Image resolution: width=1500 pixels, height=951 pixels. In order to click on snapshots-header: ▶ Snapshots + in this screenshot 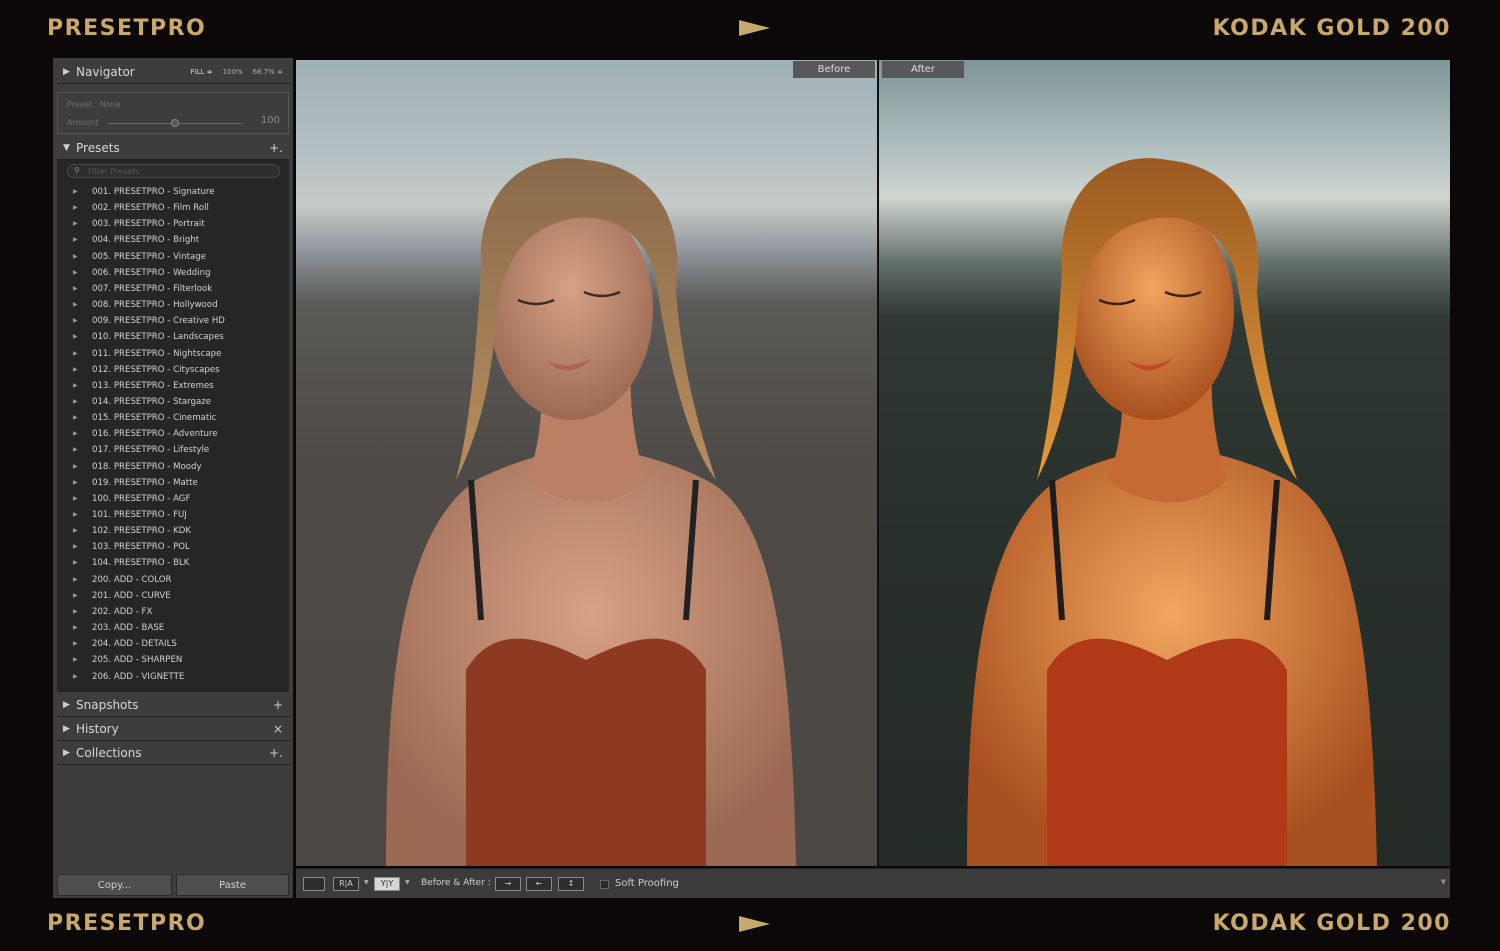, I will do `click(173, 705)`.